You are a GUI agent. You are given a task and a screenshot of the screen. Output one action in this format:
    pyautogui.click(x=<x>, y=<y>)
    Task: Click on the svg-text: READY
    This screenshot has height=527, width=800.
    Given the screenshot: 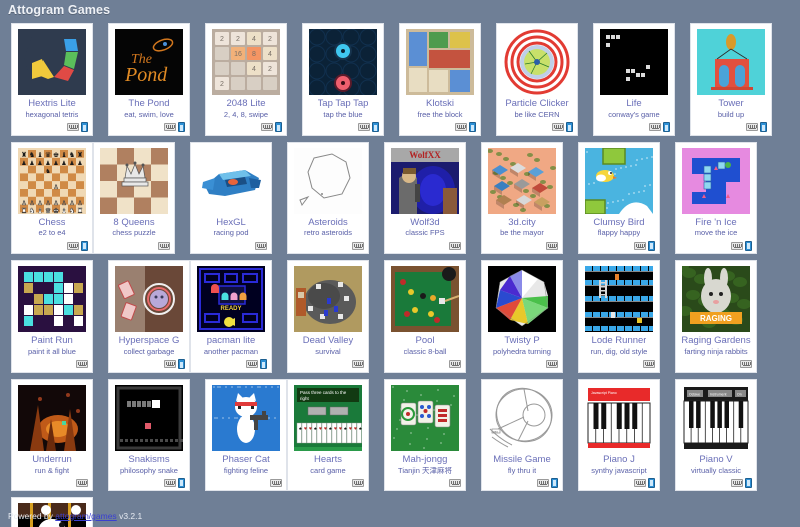 What is the action you would take?
    pyautogui.click(x=230, y=309)
    